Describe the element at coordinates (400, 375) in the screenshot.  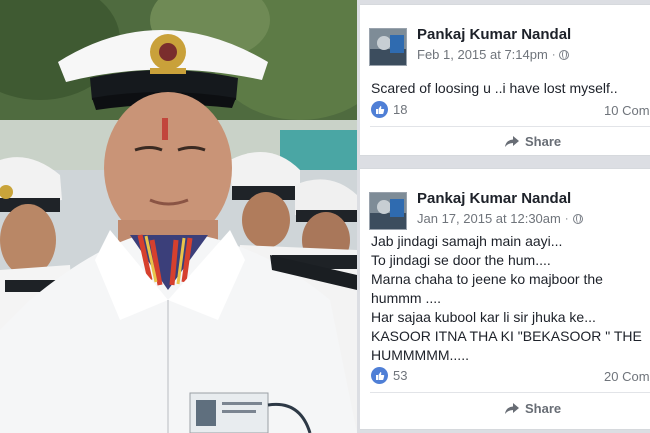
I see `like-count: 53` at that location.